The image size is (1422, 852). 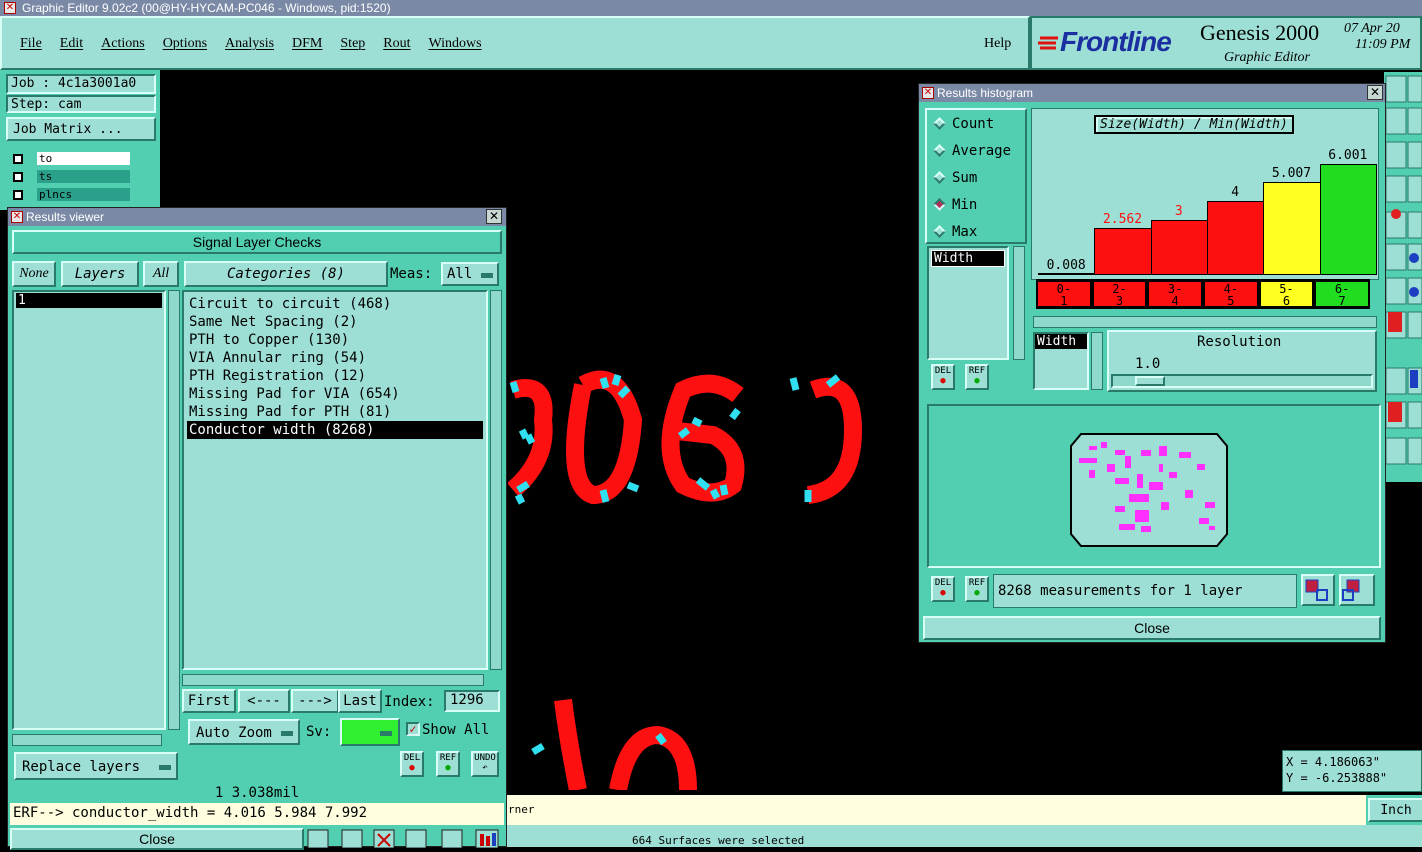 What do you see at coordinates (315, 701) in the screenshot?
I see `next-button: --->` at bounding box center [315, 701].